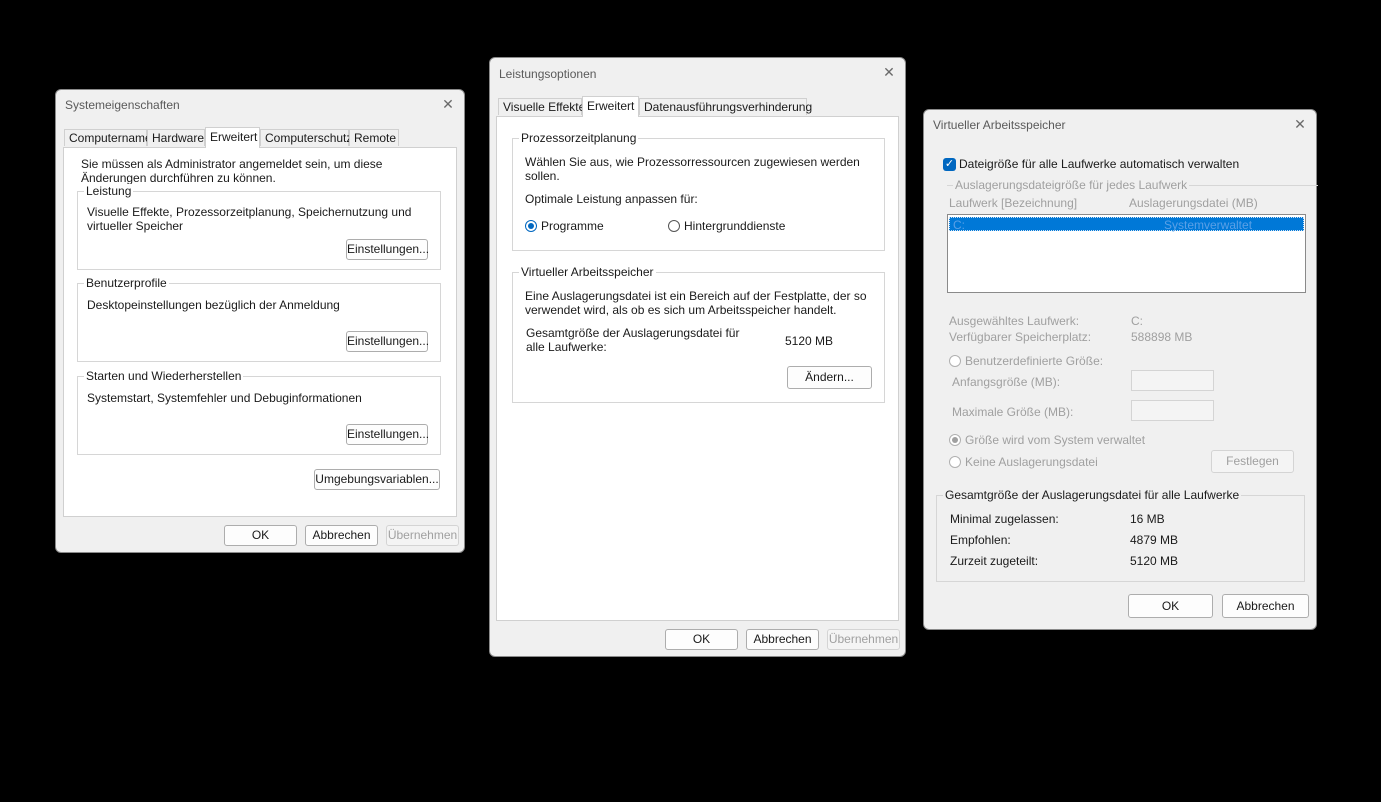 Image resolution: width=1381 pixels, height=802 pixels. What do you see at coordinates (587, 272) in the screenshot?
I see `virtual-memory-legend: Virtueller Arbeitsspeicher` at bounding box center [587, 272].